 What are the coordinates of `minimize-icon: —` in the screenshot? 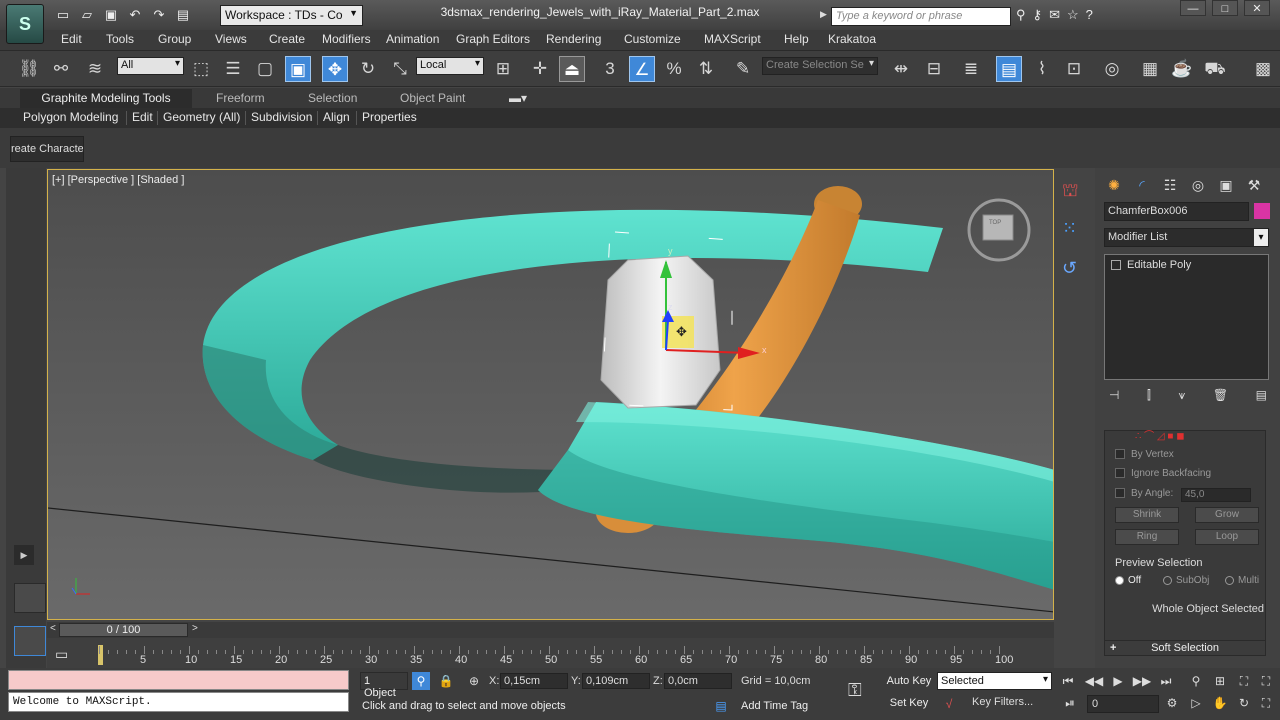 It's located at (1193, 8).